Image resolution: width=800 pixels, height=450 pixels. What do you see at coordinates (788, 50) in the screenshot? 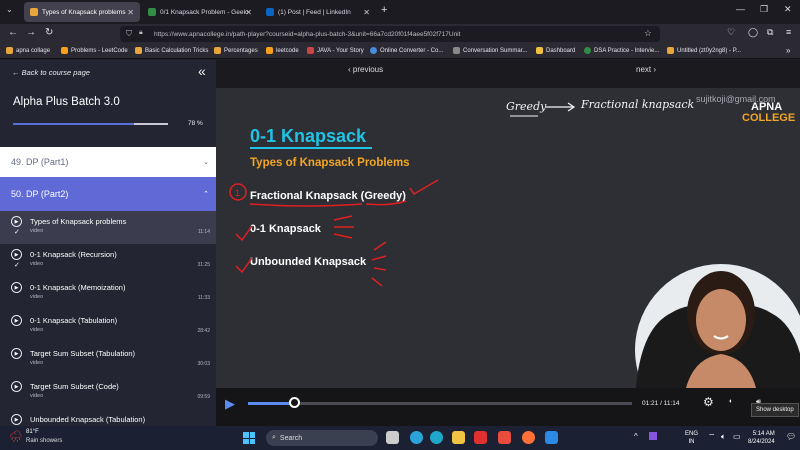
I see `more-bookmarks-icon: »` at bounding box center [788, 50].